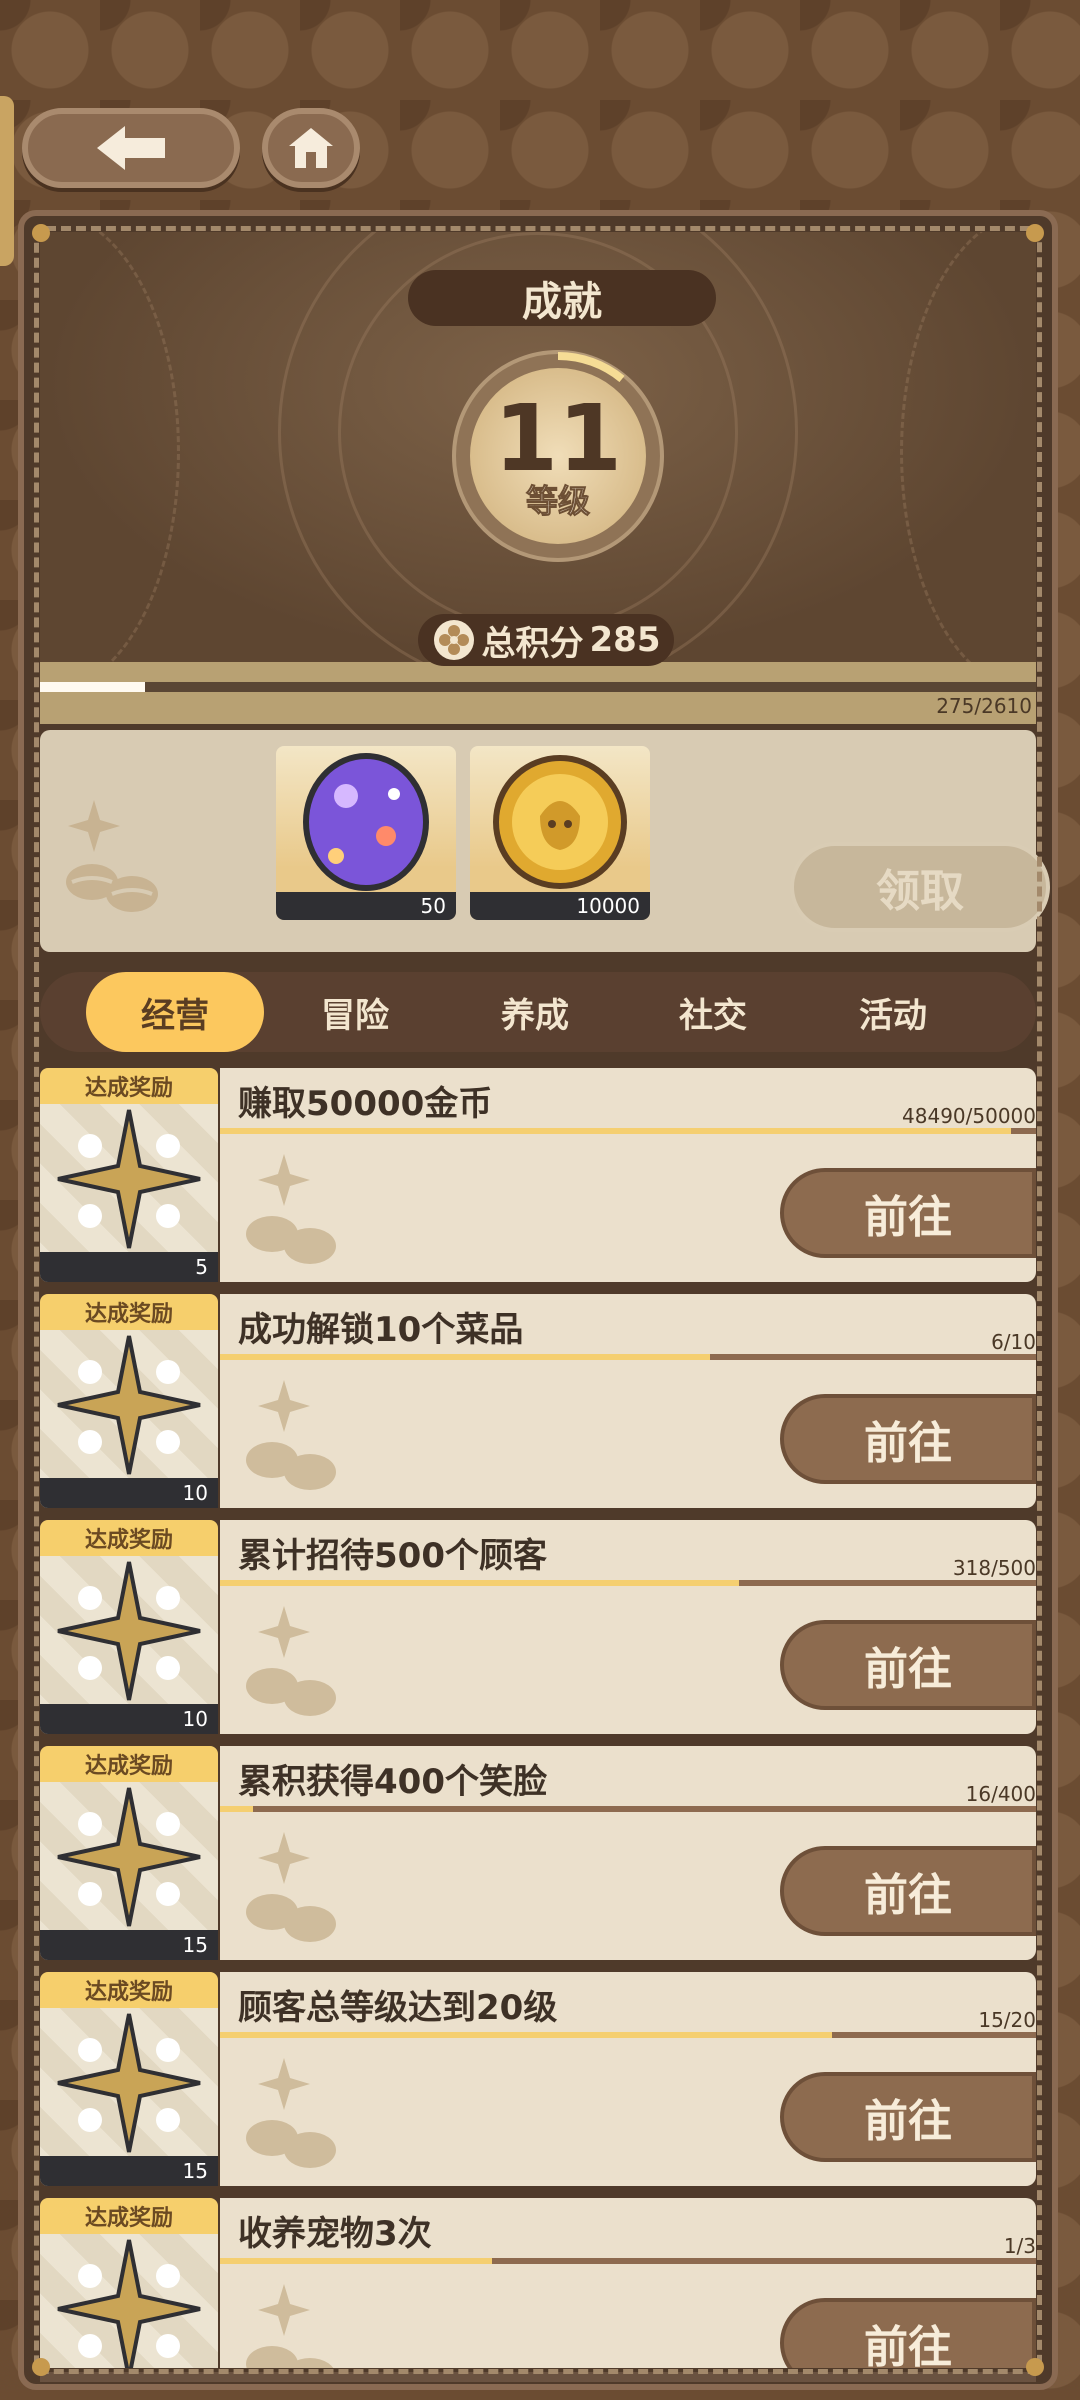  I want to click on purple-gem-icon, so click(366, 822).